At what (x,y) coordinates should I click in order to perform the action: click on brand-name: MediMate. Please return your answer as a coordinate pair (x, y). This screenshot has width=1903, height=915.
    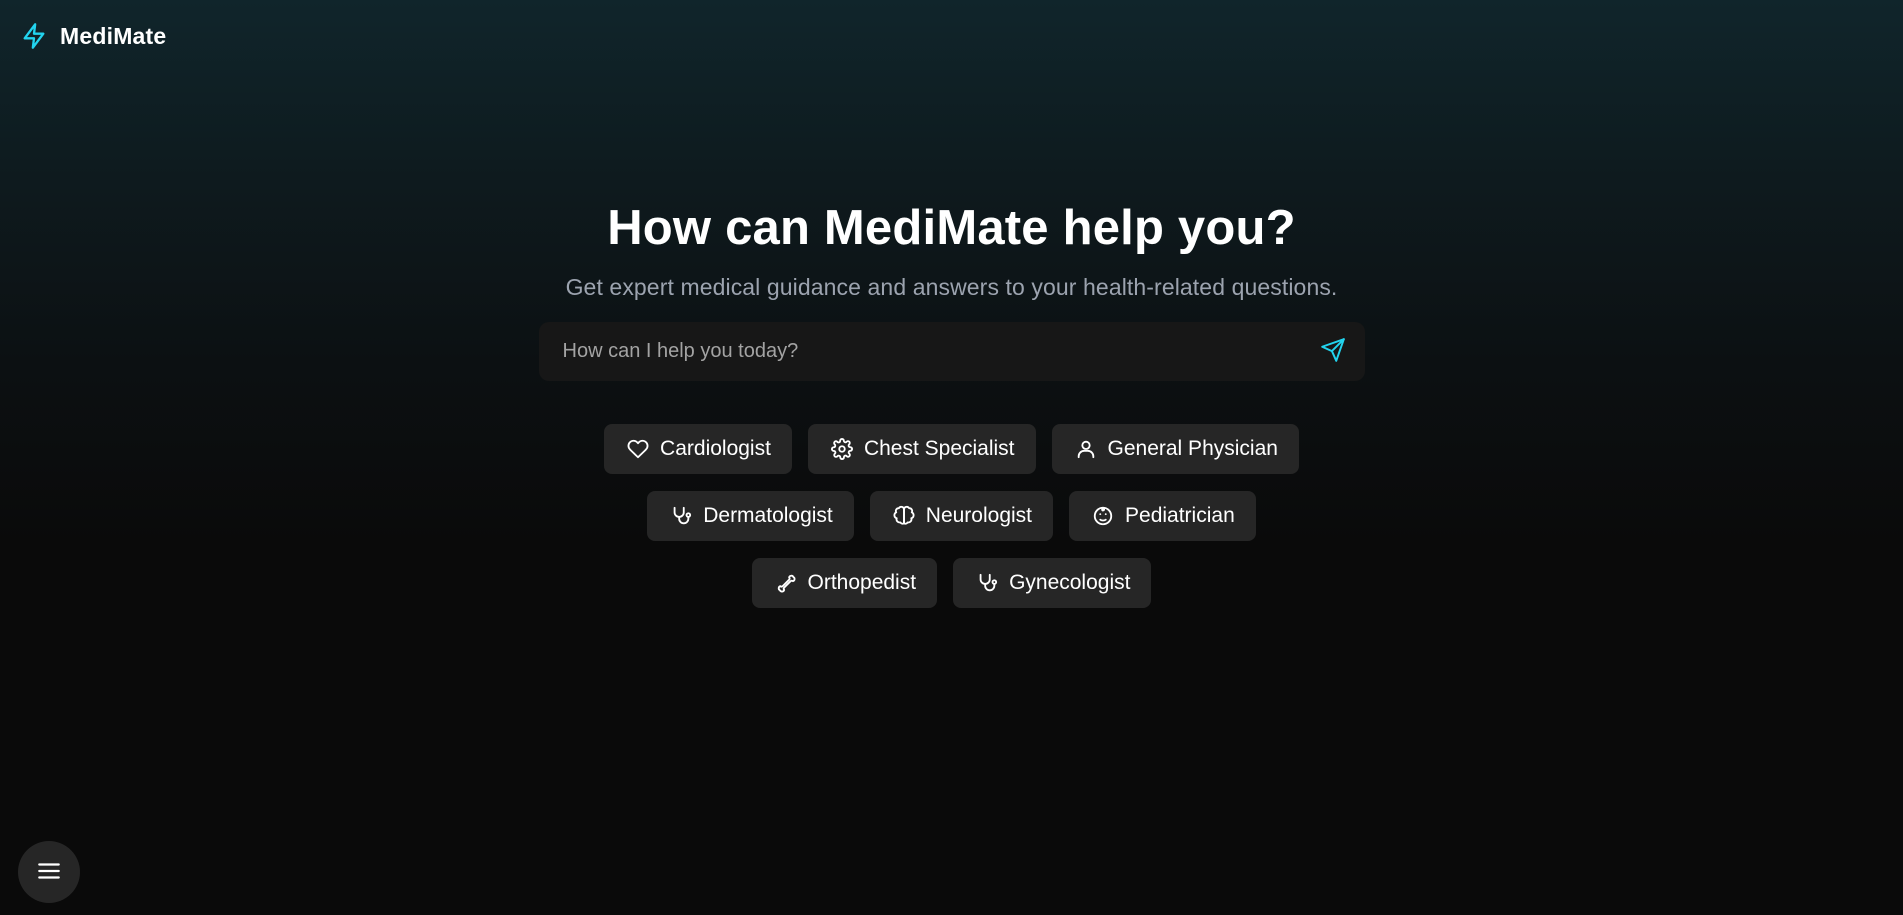
    Looking at the image, I should click on (113, 35).